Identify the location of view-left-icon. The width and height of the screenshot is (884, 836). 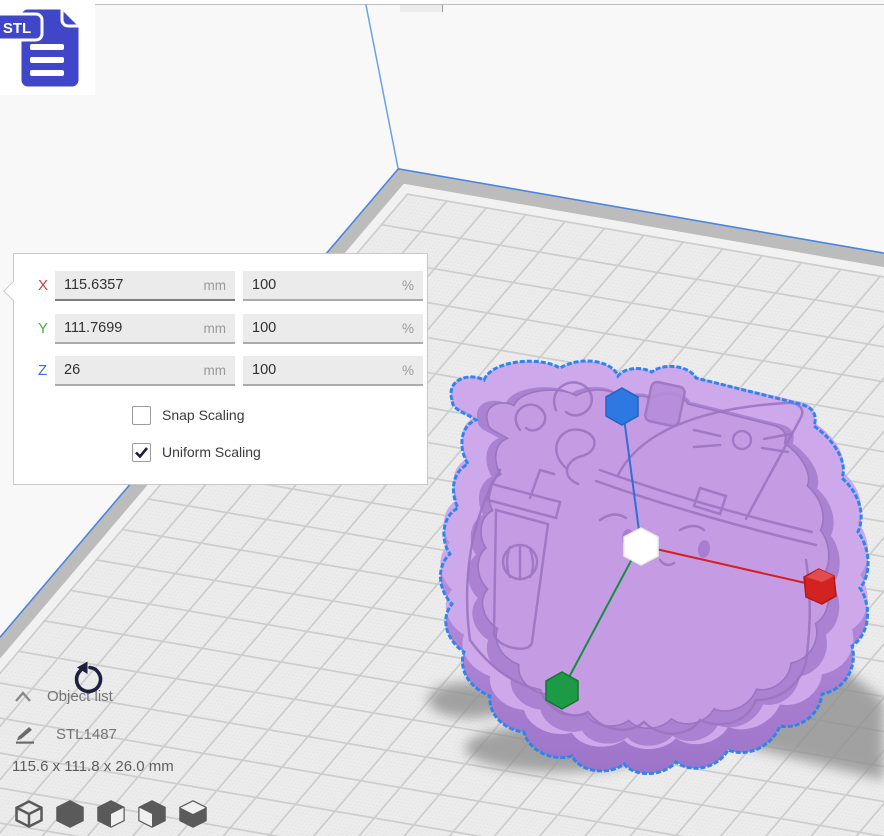
(152, 814).